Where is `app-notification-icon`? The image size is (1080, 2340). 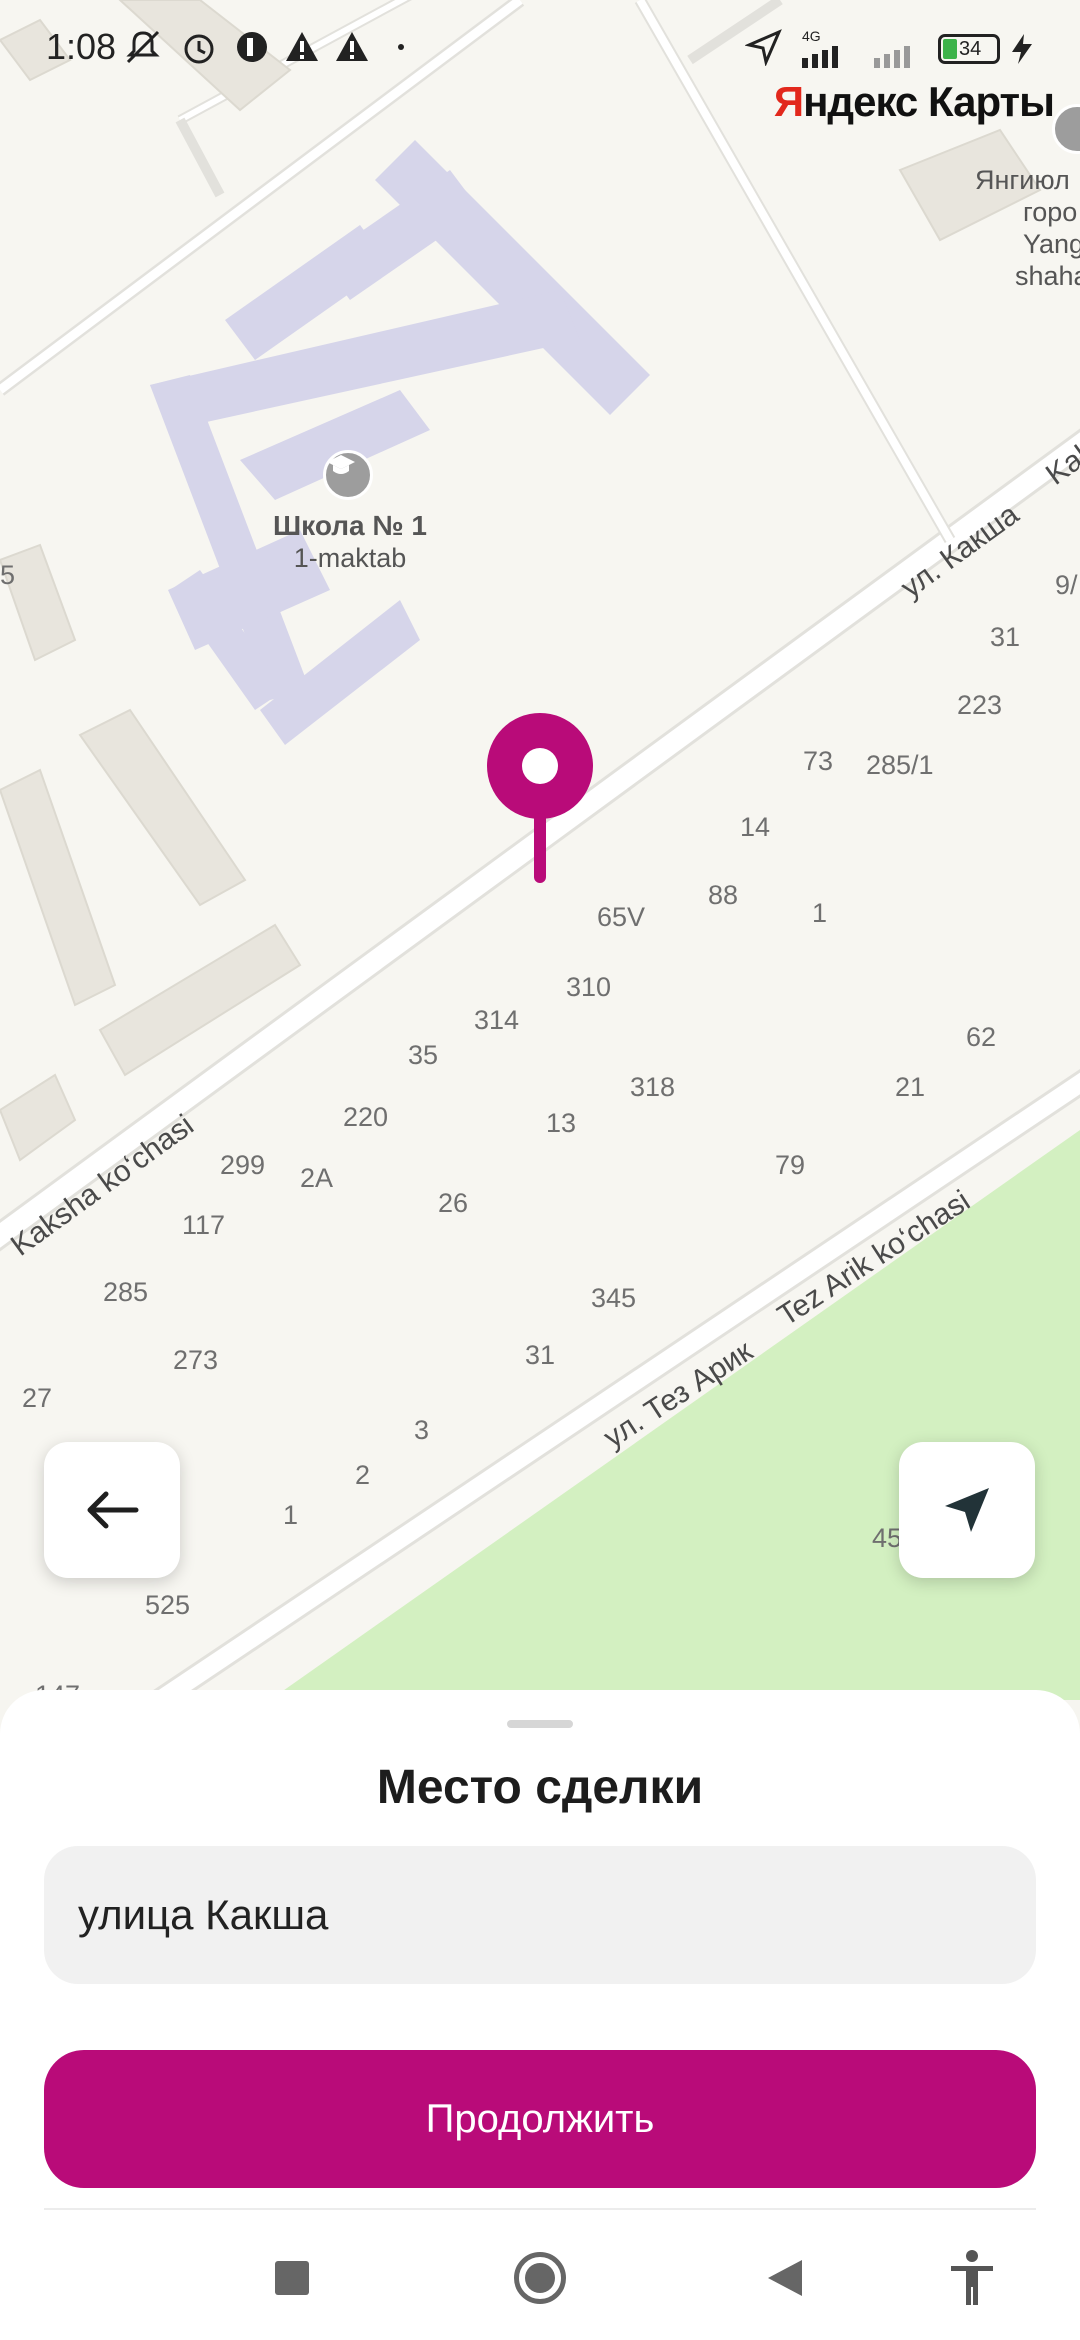
app-notification-icon is located at coordinates (252, 47).